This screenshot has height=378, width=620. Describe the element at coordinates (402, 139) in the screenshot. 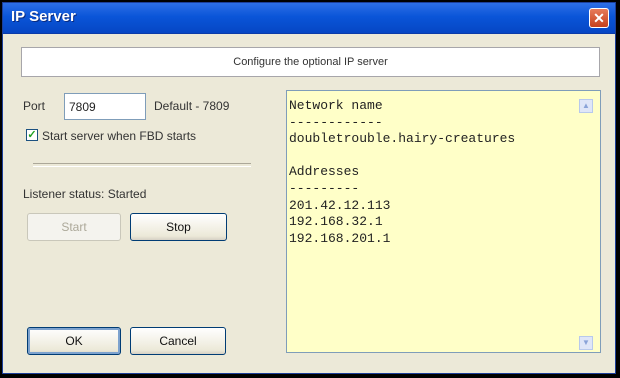

I see `network-name-value: doubletrouble.hairy-creatures` at that location.